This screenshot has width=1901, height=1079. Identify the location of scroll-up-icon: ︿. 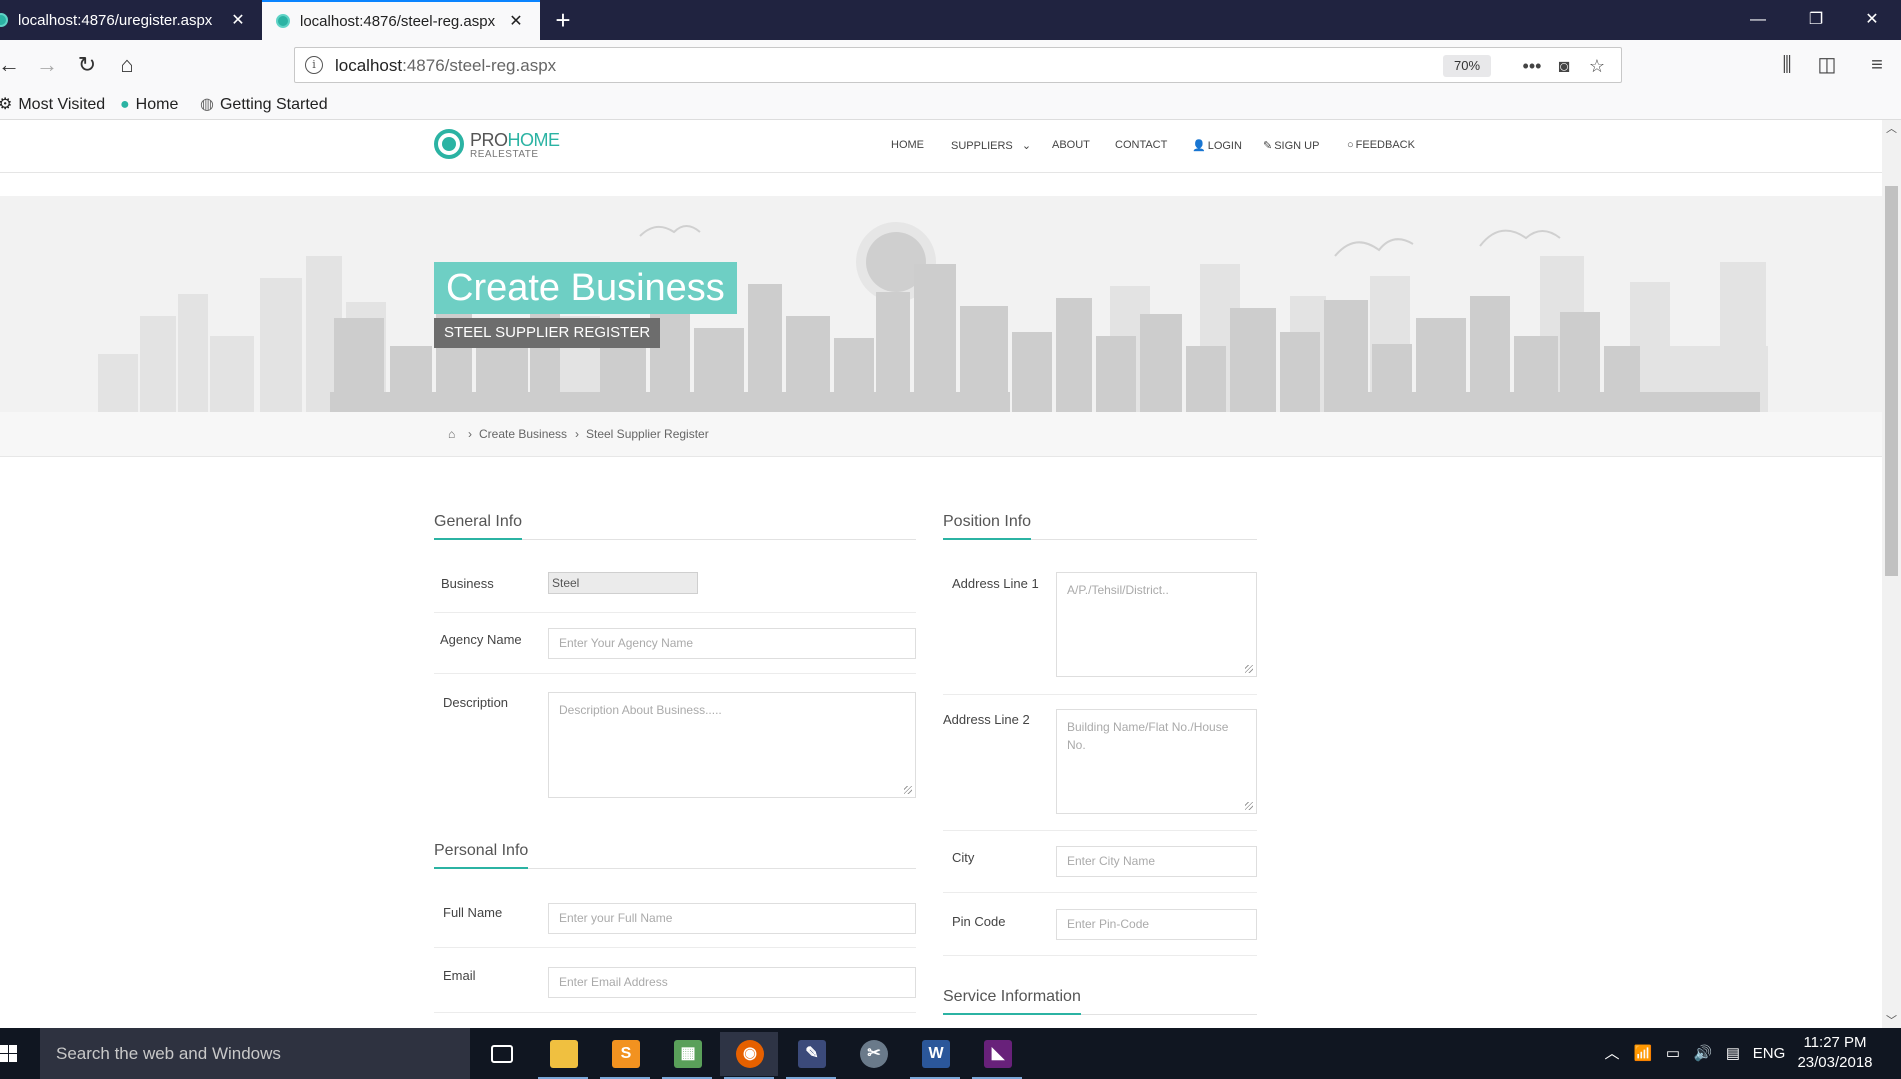
(1891, 129).